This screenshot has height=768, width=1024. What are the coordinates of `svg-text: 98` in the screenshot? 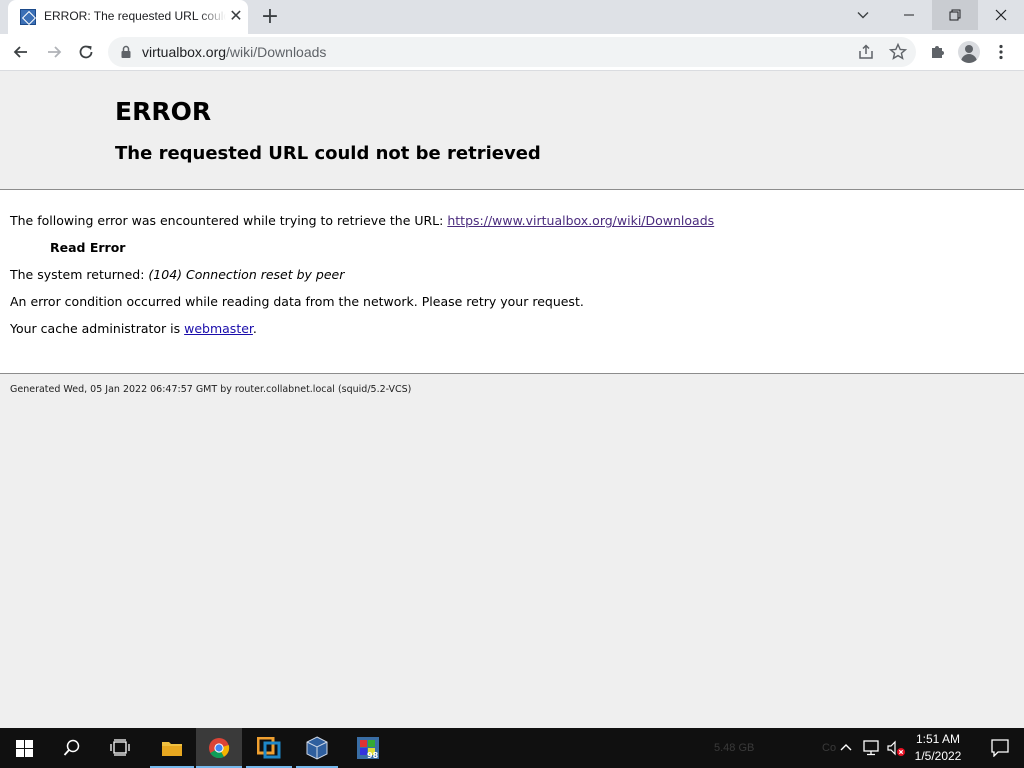 It's located at (373, 755).